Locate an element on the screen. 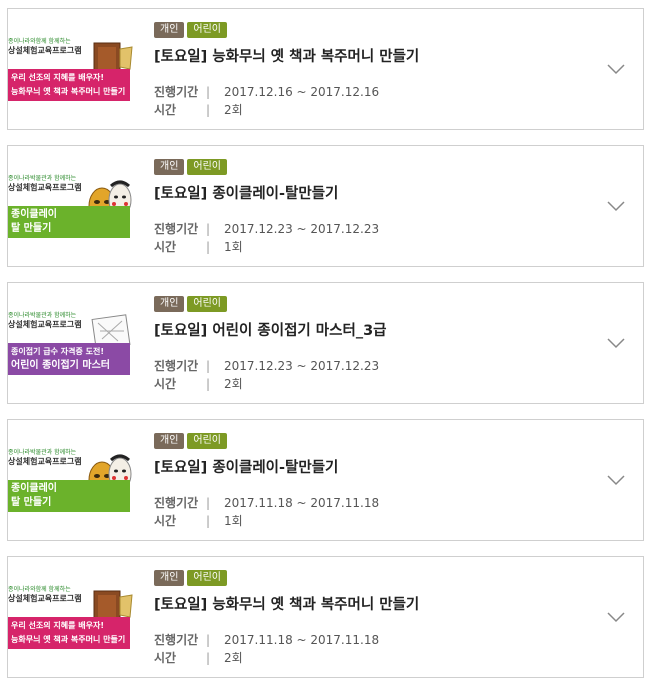 This screenshot has width=650, height=683. banner-line-2: 어린이 종이접기 마스터 is located at coordinates (60, 365).